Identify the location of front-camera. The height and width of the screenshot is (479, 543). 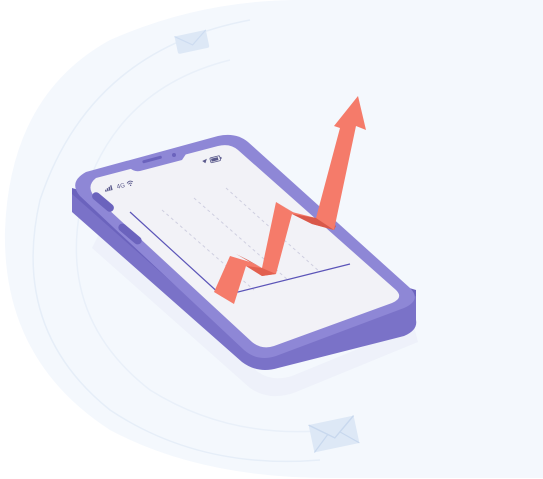
(174, 155).